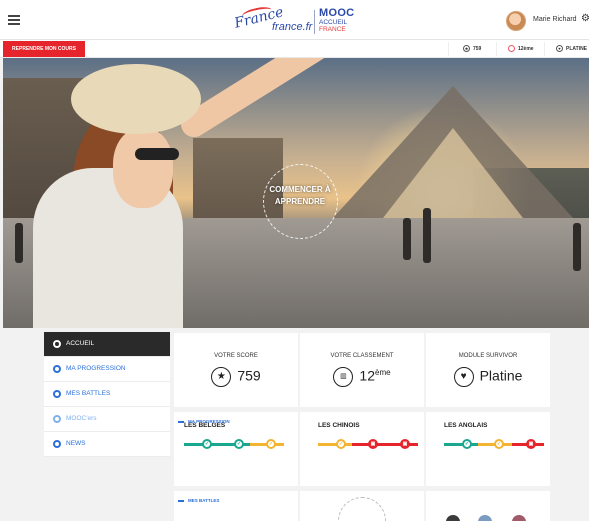 This screenshot has height=521, width=589. I want to click on site-logo: France france.fr MOOC ACCUEIL FRANCE, so click(294, 20).